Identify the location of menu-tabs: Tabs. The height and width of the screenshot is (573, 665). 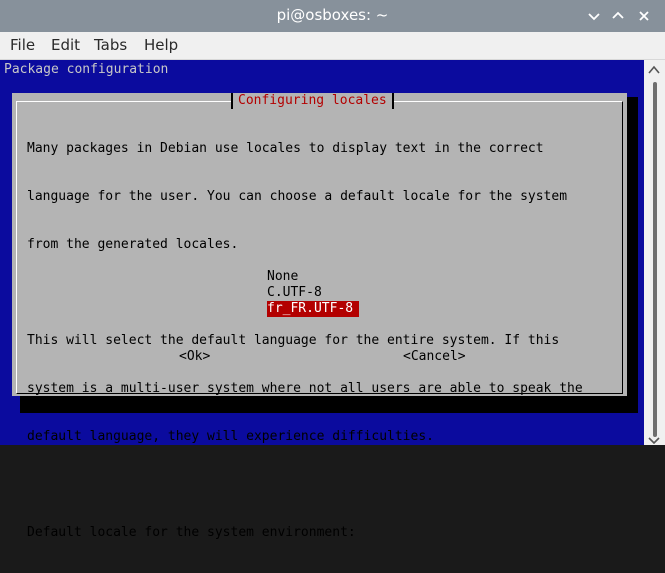
(110, 45).